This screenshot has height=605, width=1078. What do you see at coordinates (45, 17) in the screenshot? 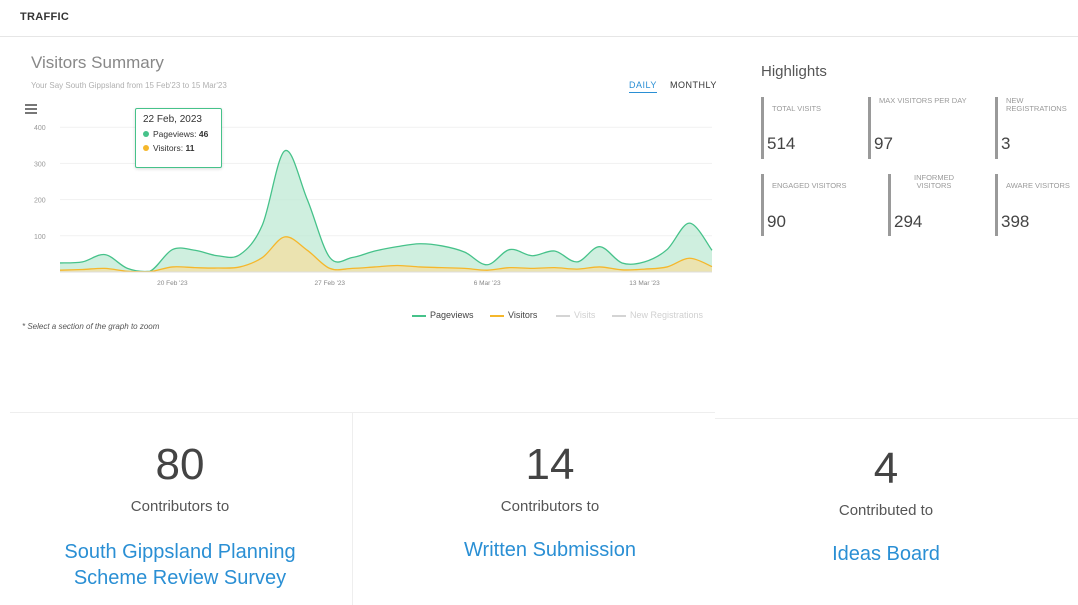
I see `section-title: TRAFFIC` at bounding box center [45, 17].